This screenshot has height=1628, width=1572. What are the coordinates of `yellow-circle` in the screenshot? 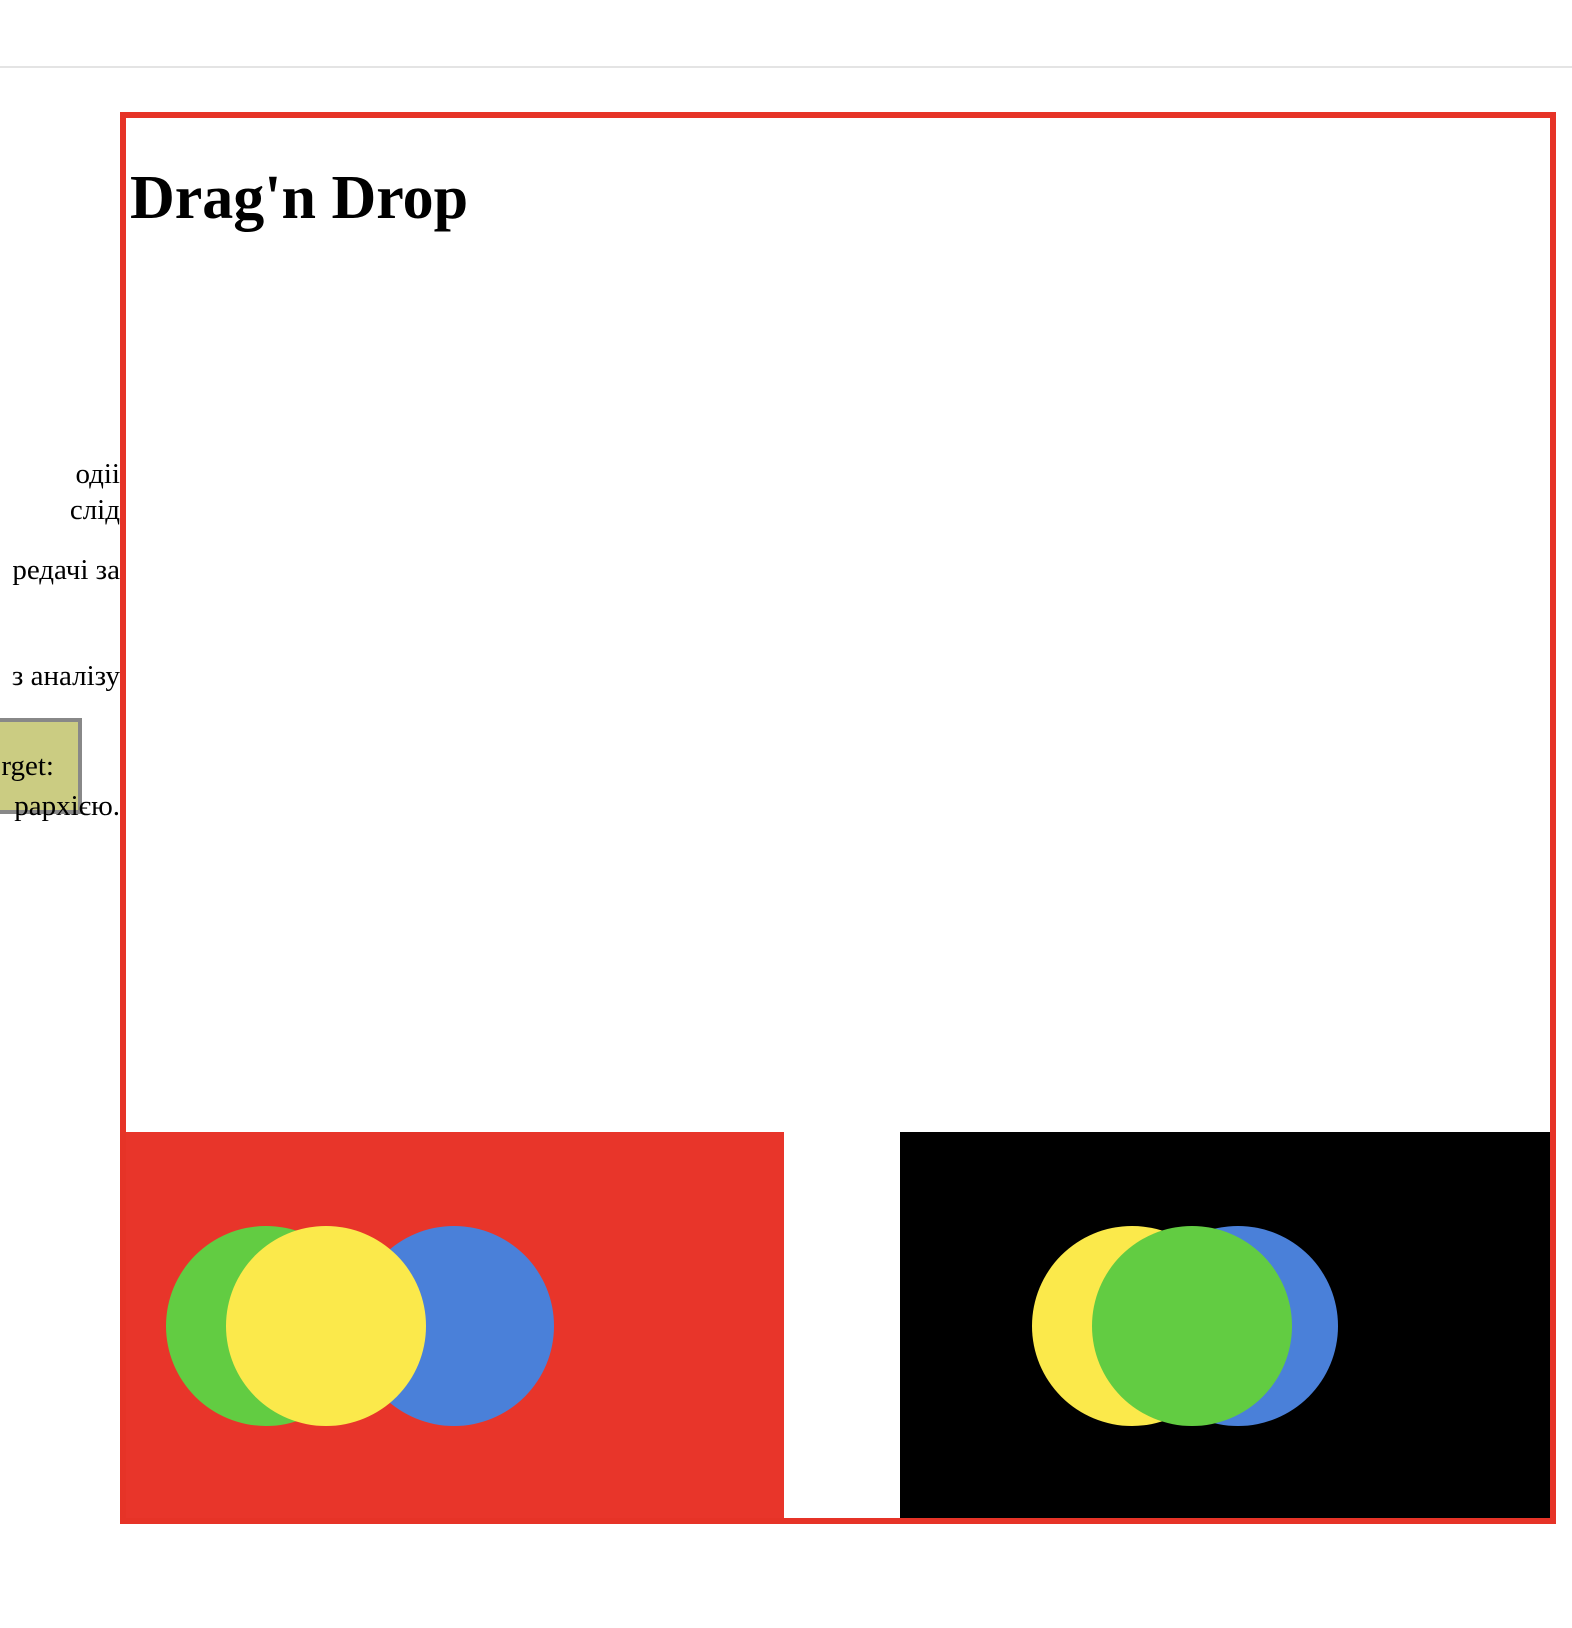 It's located at (326, 1326).